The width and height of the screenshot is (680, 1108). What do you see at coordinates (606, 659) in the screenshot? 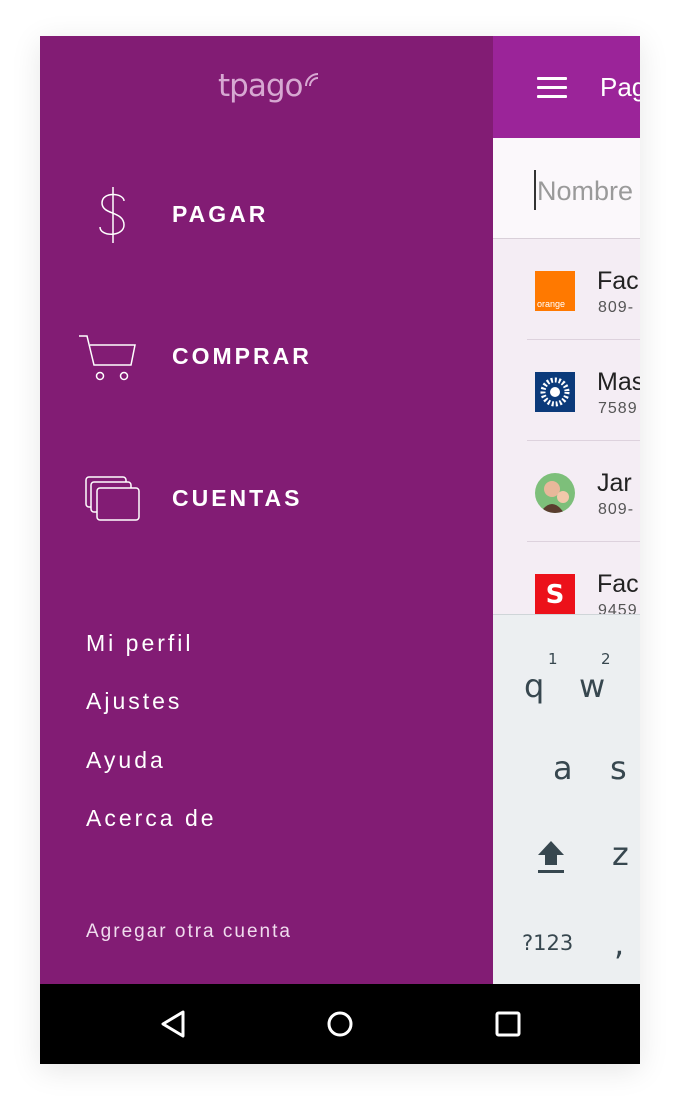
I see `key-hint: 2` at bounding box center [606, 659].